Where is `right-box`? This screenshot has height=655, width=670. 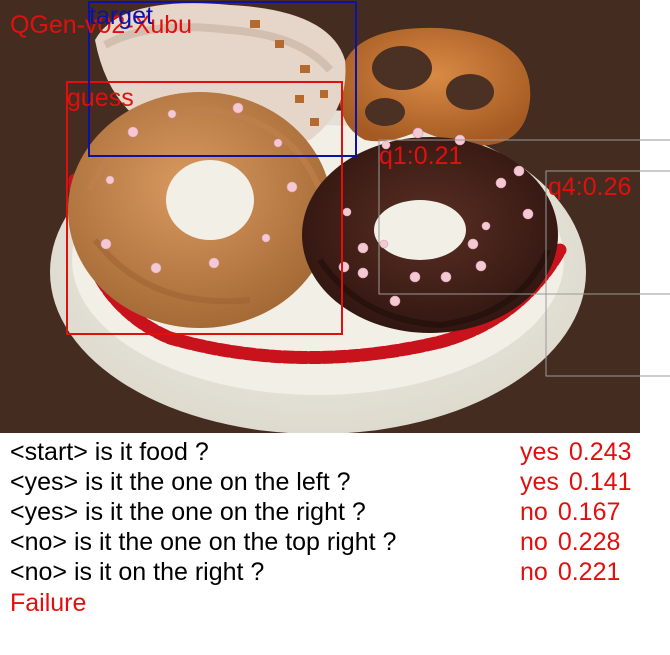
right-box is located at coordinates (607, 273).